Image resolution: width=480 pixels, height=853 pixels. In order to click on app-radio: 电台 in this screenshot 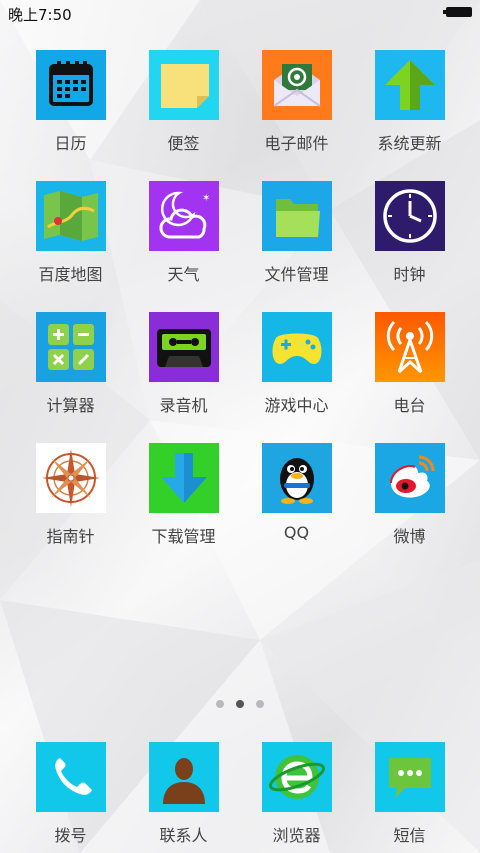, I will do `click(409, 364)`.